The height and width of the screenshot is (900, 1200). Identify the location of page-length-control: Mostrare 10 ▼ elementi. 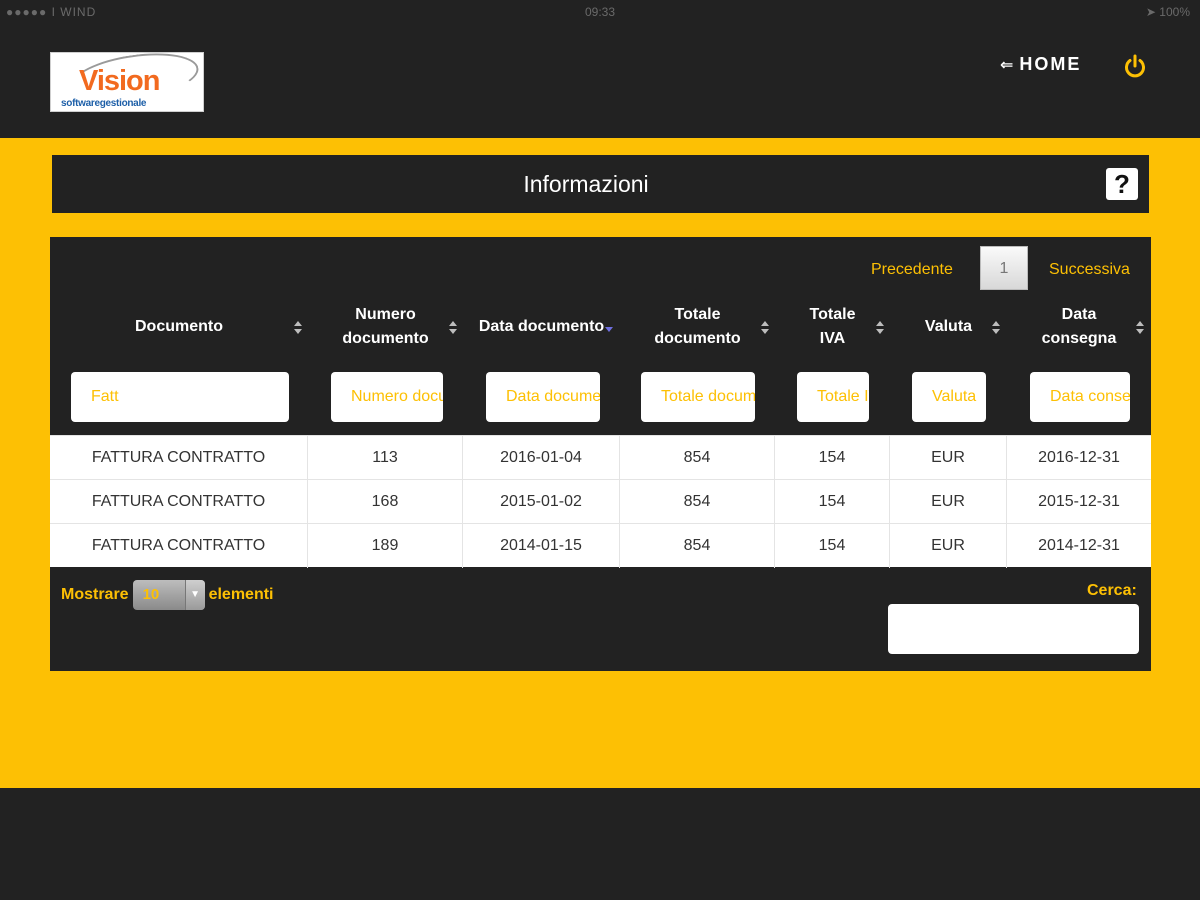
(167, 595).